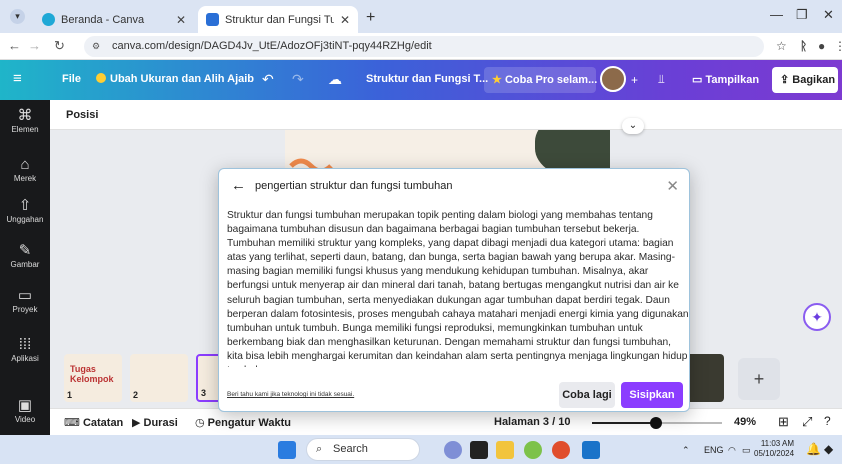 The width and height of the screenshot is (842, 464). What do you see at coordinates (479, 450) in the screenshot?
I see `terminal-icon` at bounding box center [479, 450].